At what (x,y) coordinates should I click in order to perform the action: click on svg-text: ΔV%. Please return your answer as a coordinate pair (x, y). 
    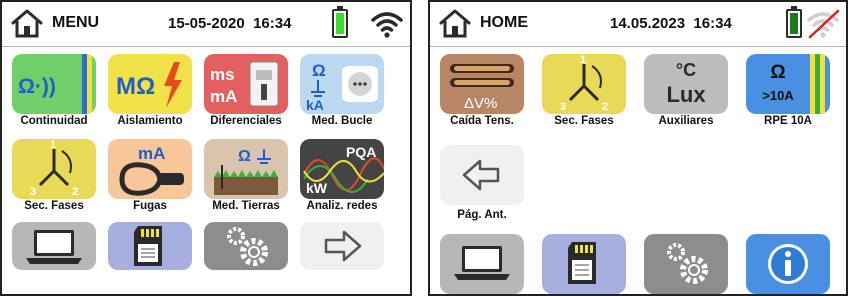
    Looking at the image, I should click on (480, 103).